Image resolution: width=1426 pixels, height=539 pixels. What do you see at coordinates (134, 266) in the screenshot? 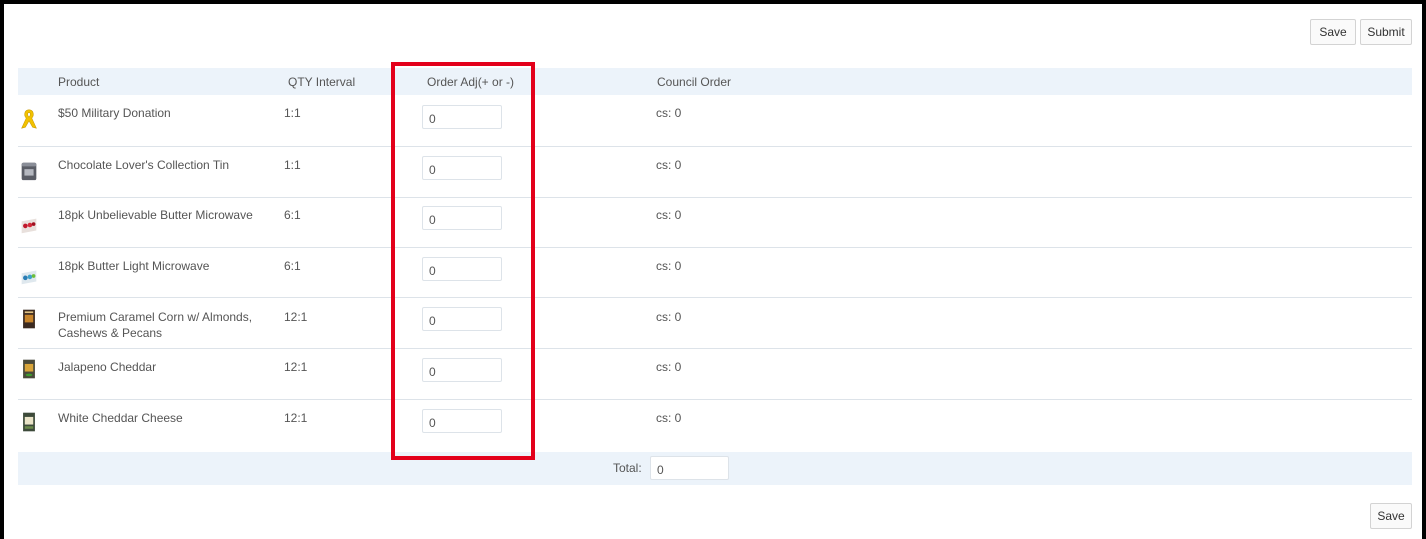
I see `product-name: 18pk Butter Light Microwave` at bounding box center [134, 266].